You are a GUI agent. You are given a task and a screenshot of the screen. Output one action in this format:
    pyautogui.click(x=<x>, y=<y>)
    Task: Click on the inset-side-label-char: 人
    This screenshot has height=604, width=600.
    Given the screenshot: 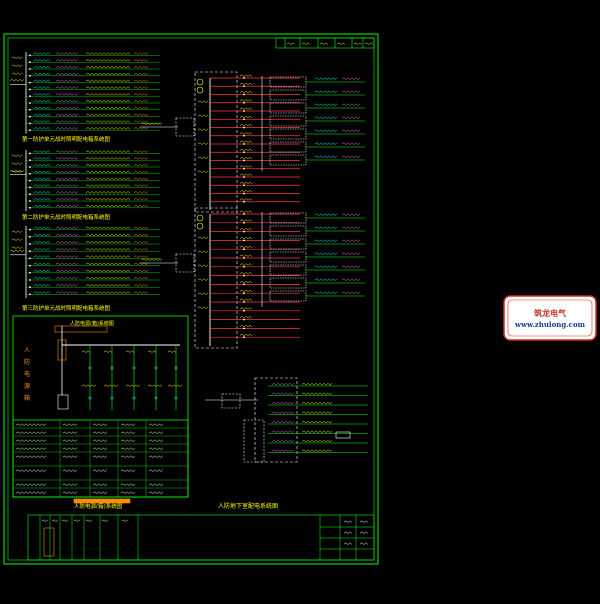 What is the action you would take?
    pyautogui.click(x=27, y=350)
    